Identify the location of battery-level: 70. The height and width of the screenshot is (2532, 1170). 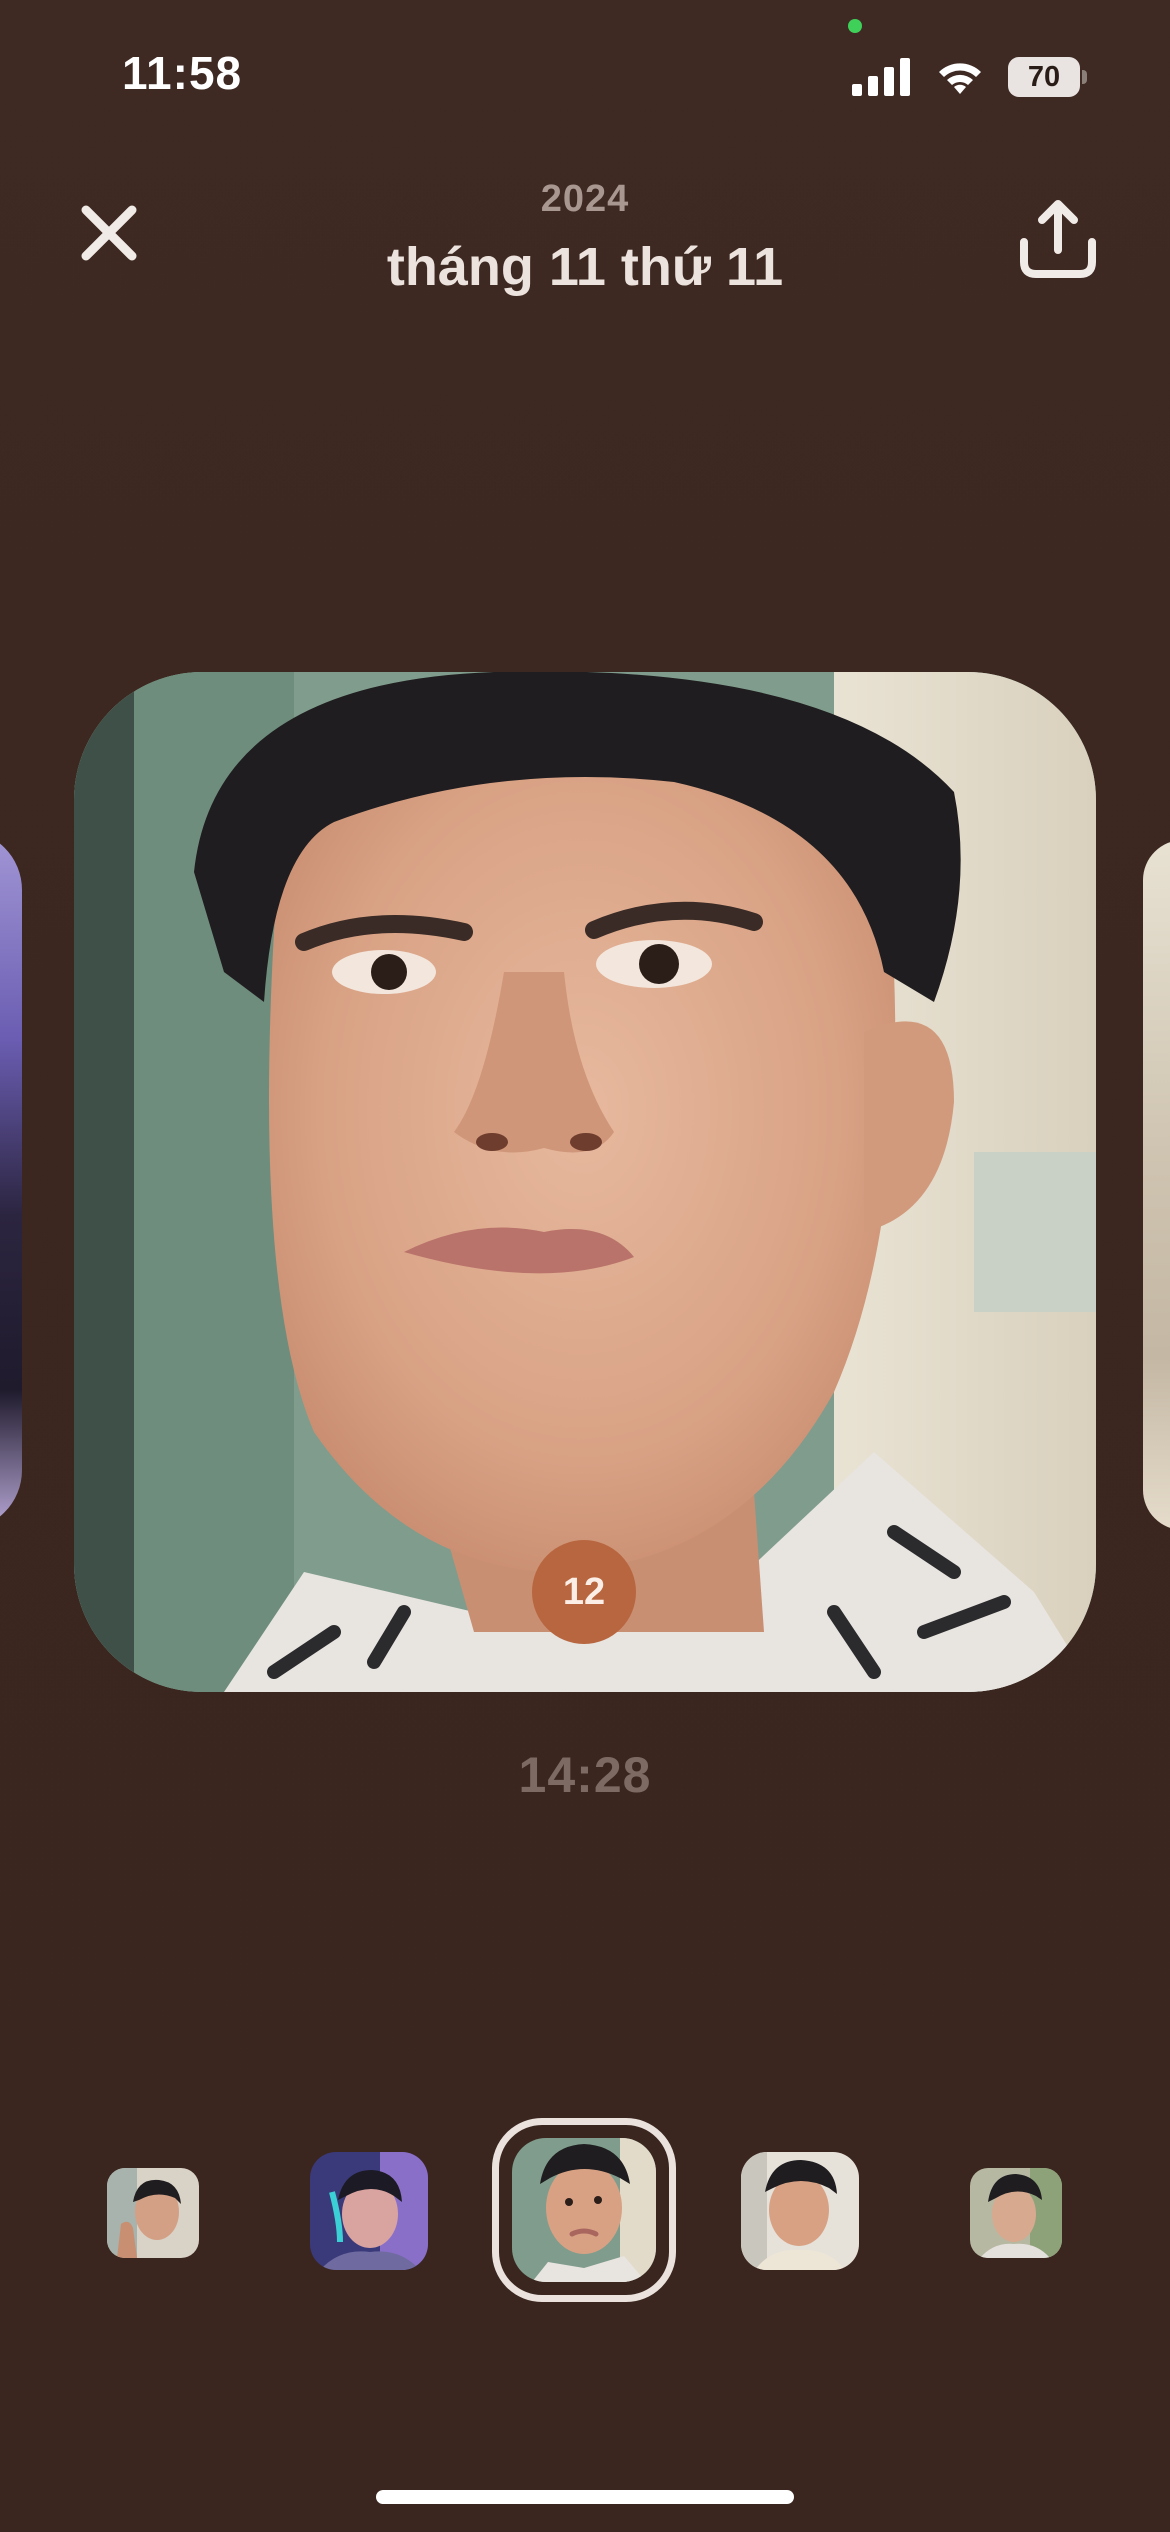
(1044, 77).